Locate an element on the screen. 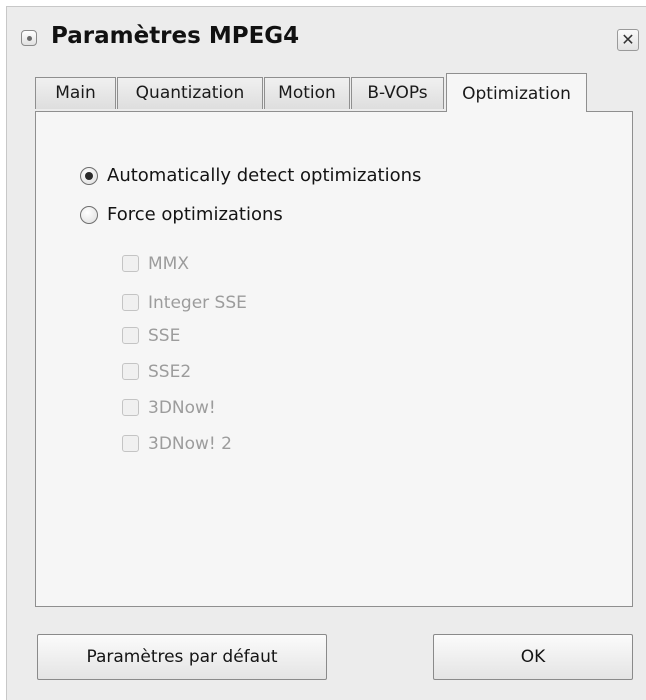  3dnow-label: 3DNow! is located at coordinates (182, 408).